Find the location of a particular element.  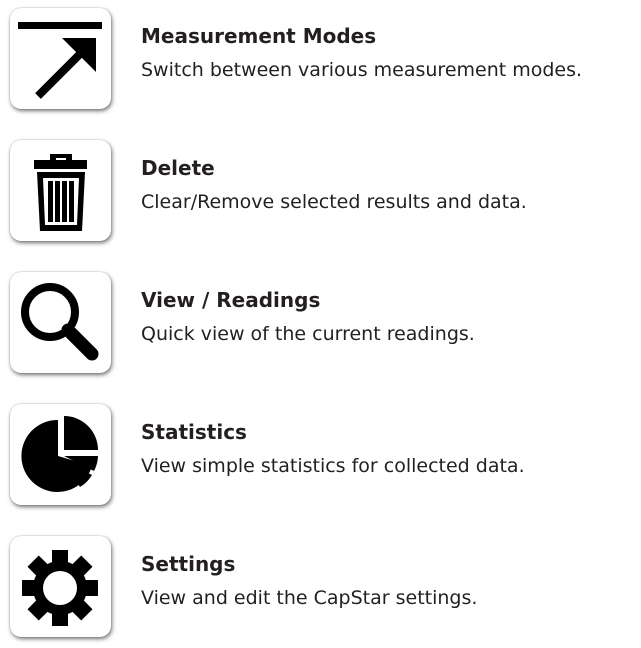

item-title: Measurement Modes is located at coordinates (259, 36).